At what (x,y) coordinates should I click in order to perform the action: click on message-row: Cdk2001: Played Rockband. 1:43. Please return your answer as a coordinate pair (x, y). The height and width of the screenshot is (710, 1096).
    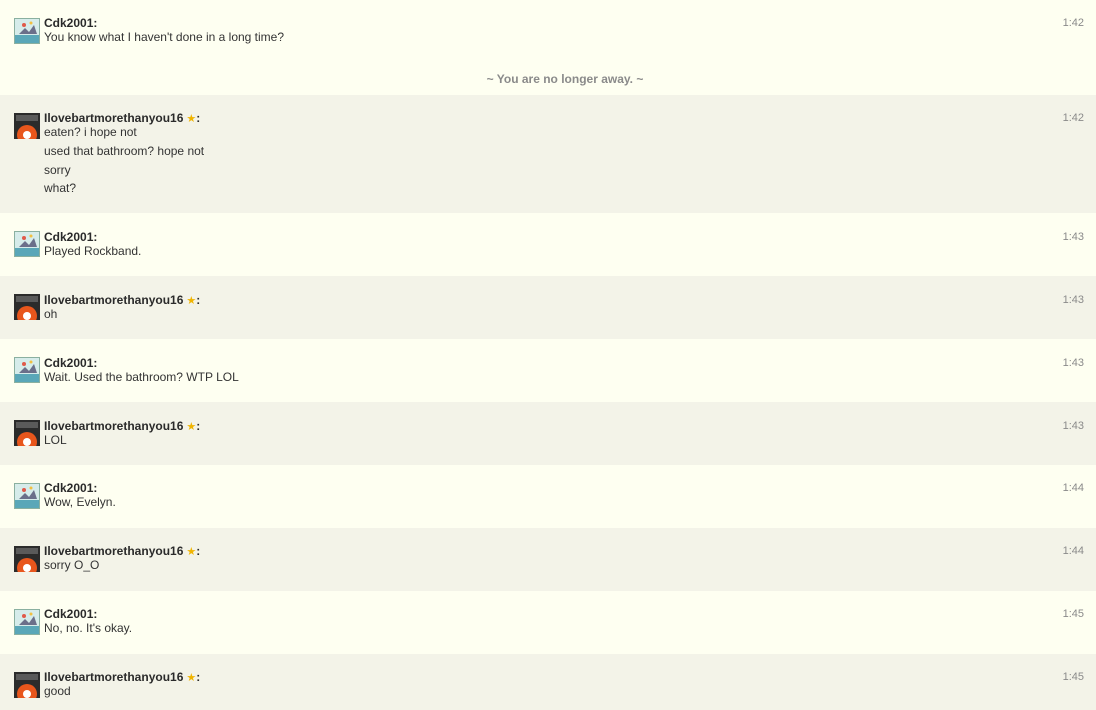
    Looking at the image, I should click on (548, 244).